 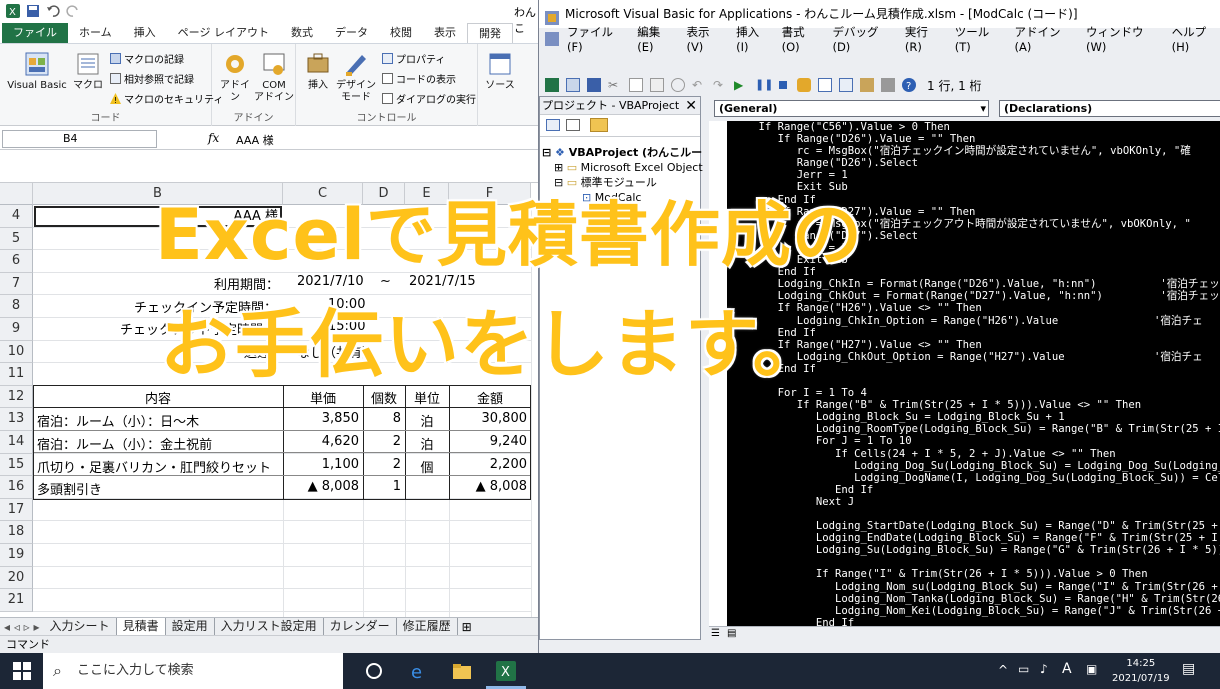 I want to click on tab-data: データ, so click(x=351, y=33).